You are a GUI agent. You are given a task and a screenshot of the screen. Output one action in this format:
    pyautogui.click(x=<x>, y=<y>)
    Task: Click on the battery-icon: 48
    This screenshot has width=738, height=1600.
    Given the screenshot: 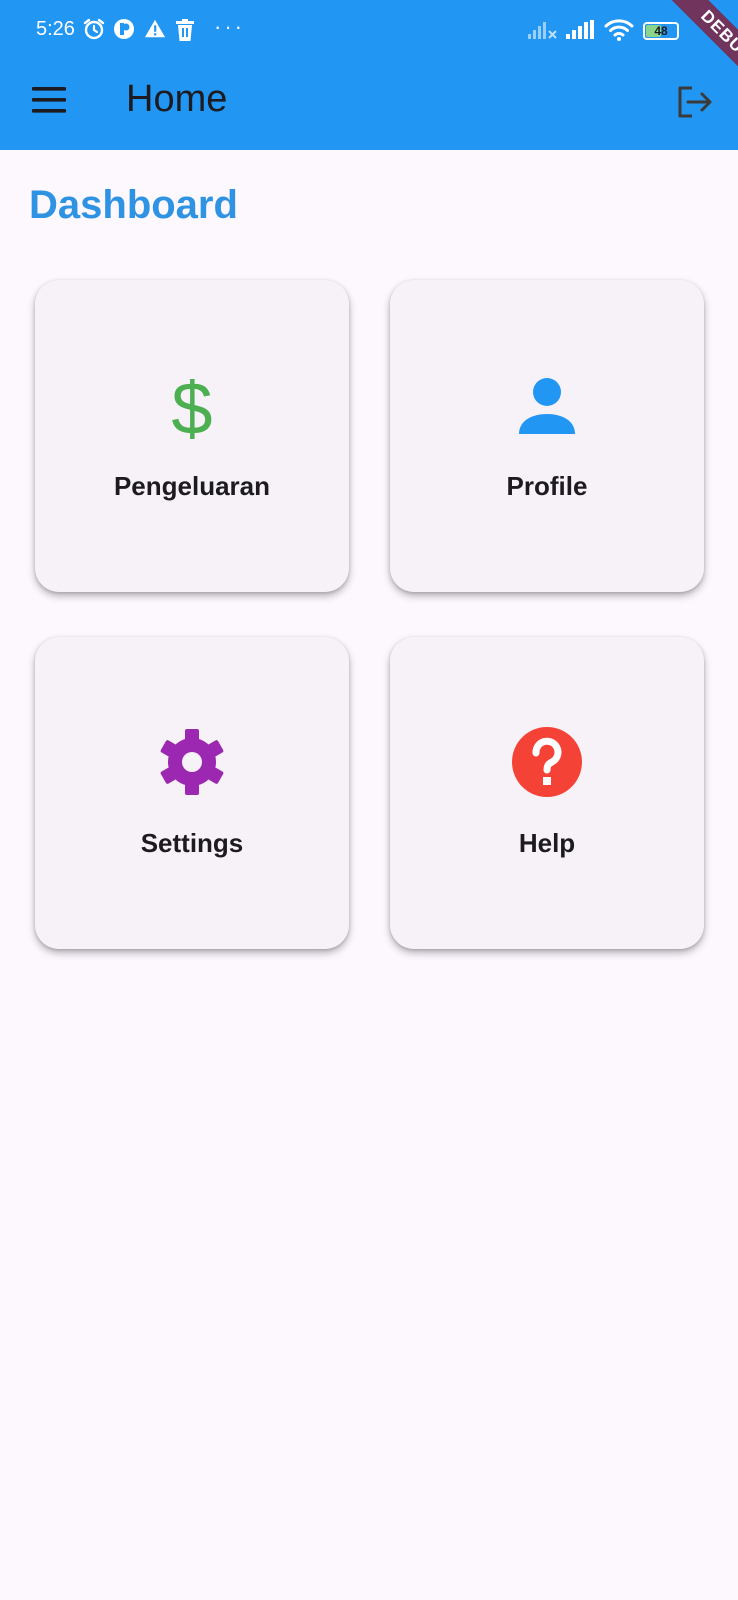 What is the action you would take?
    pyautogui.click(x=661, y=31)
    